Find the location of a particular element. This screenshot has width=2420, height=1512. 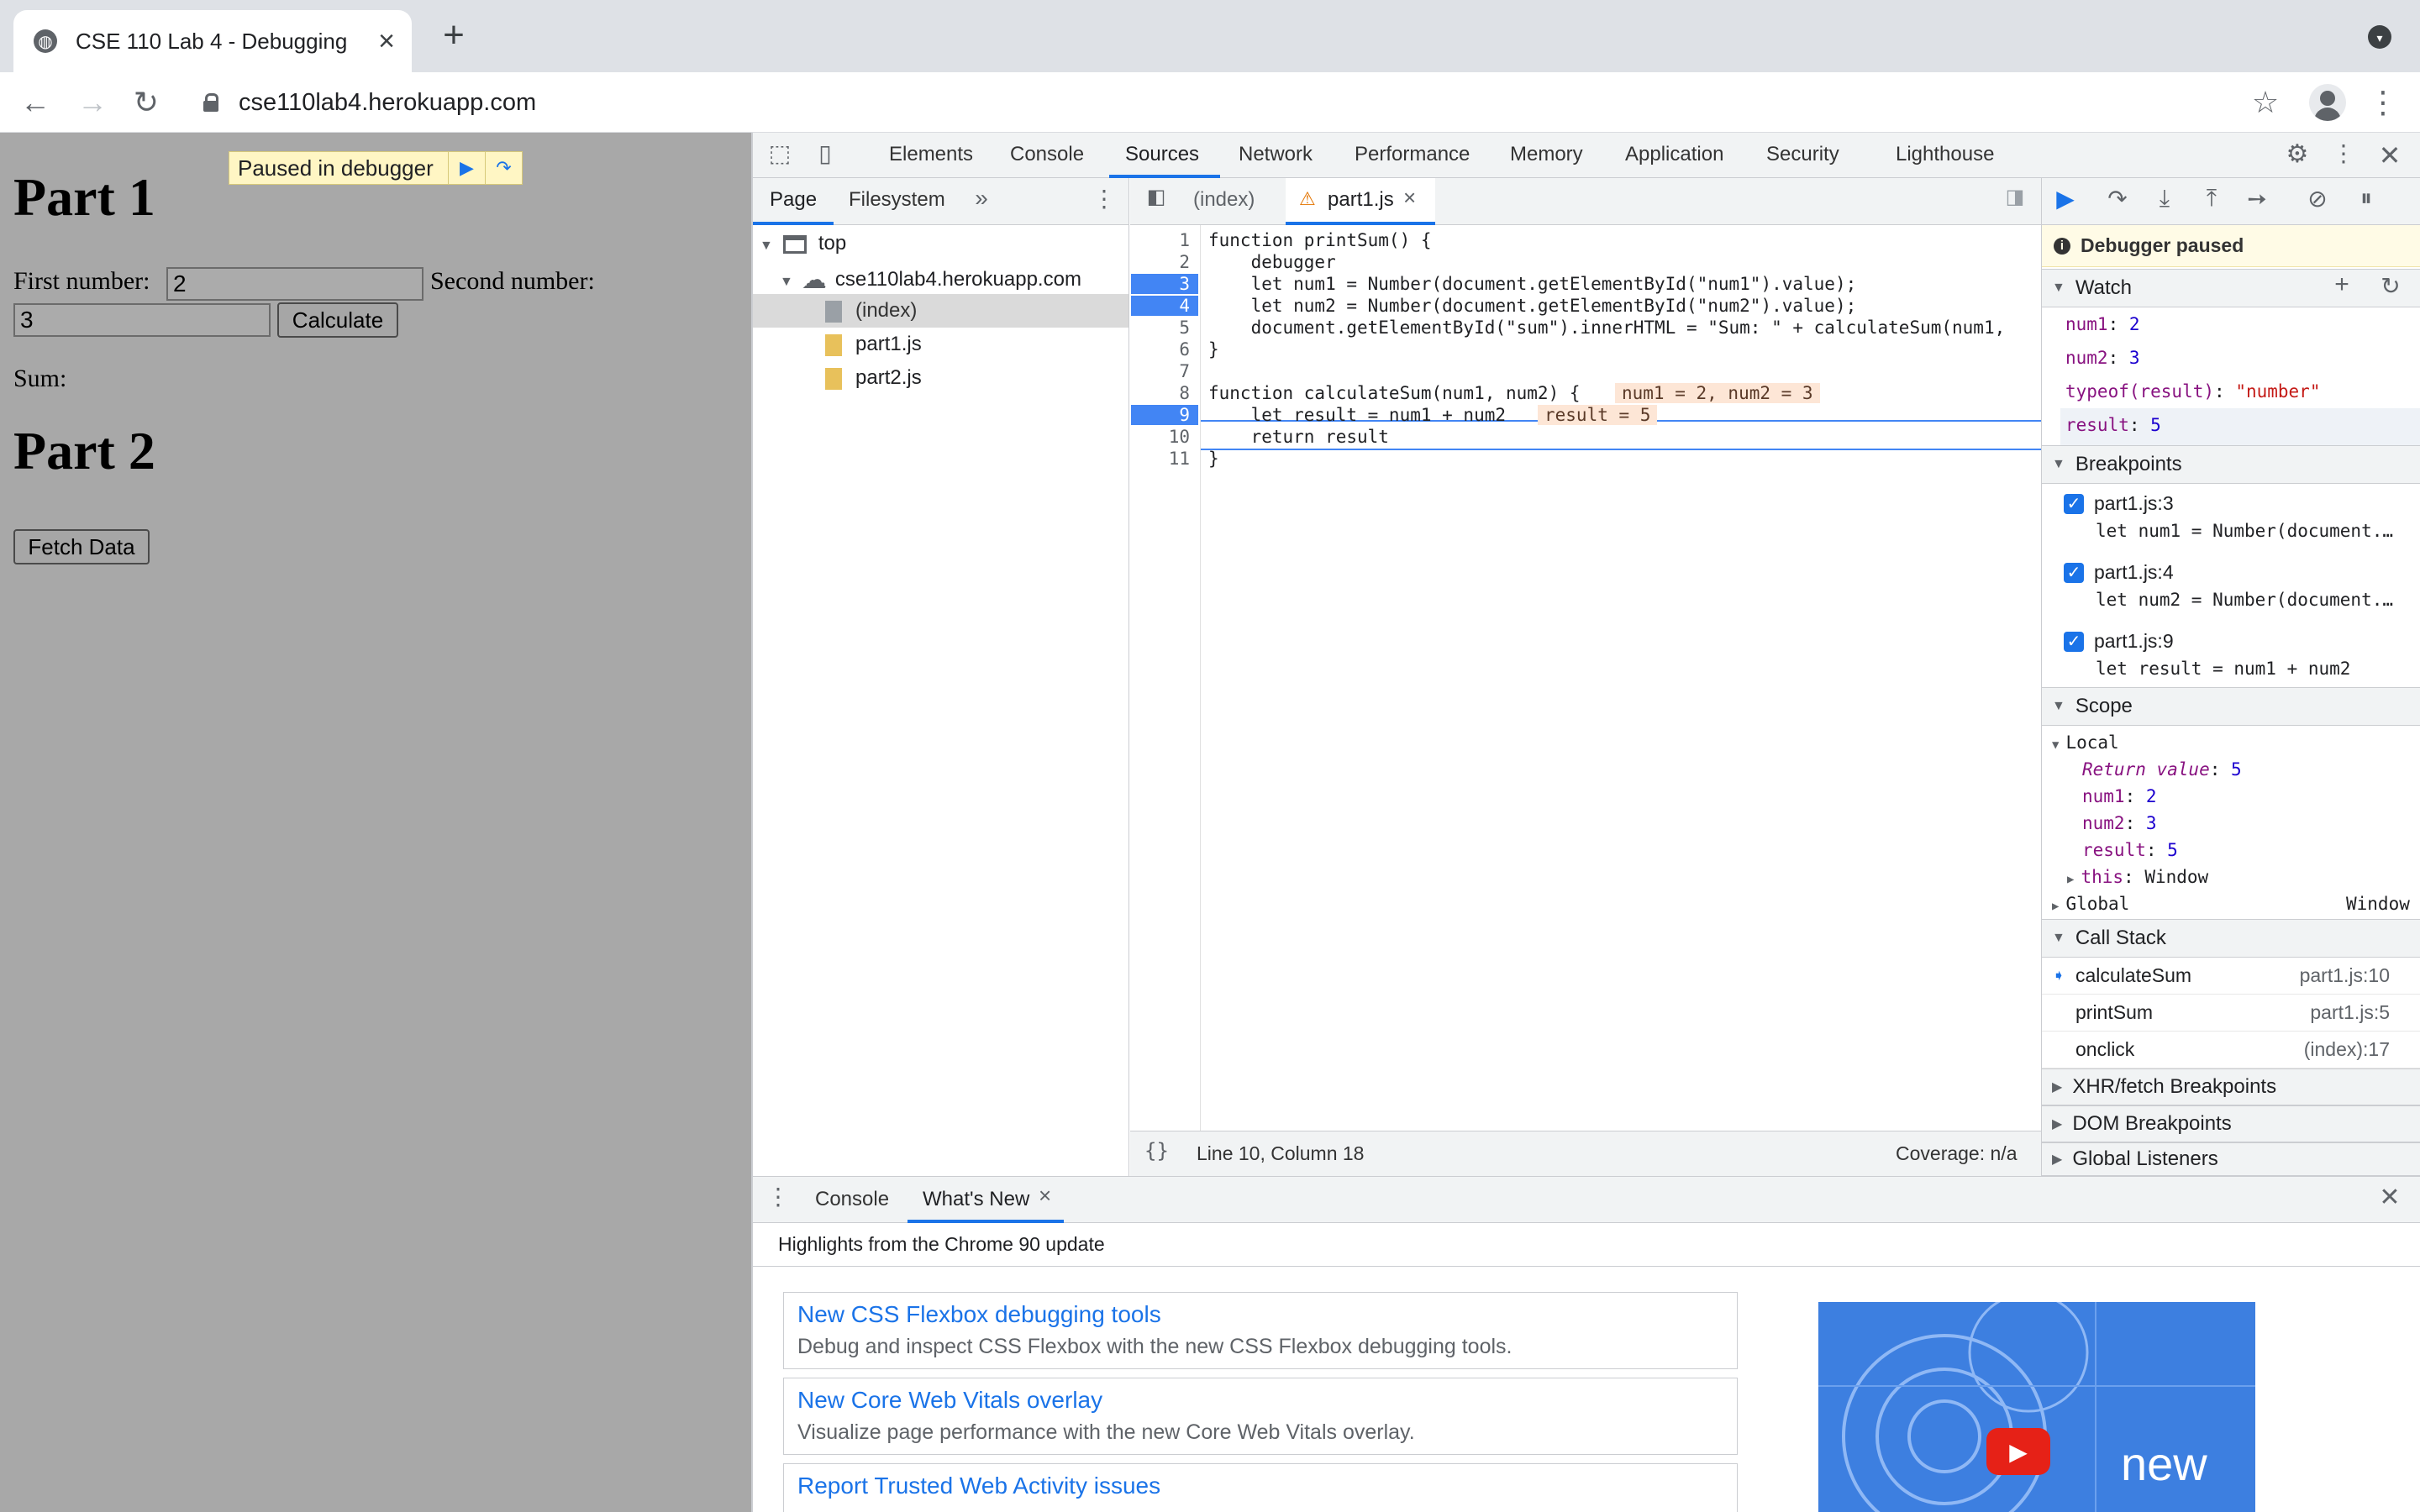

pretty-print-icon: {} is located at coordinates (1156, 1151).